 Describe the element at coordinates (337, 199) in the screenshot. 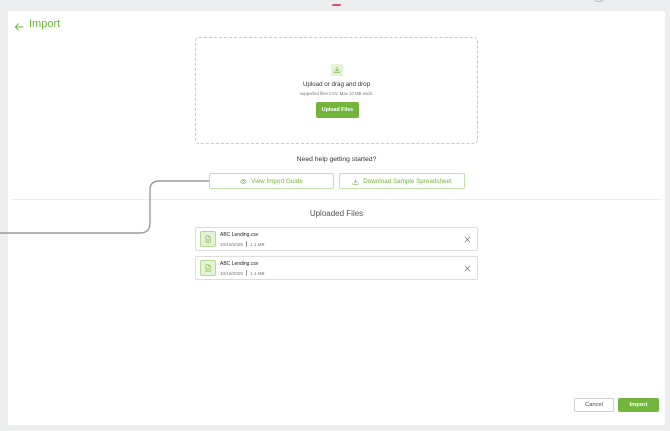

I see `section-divider` at that location.